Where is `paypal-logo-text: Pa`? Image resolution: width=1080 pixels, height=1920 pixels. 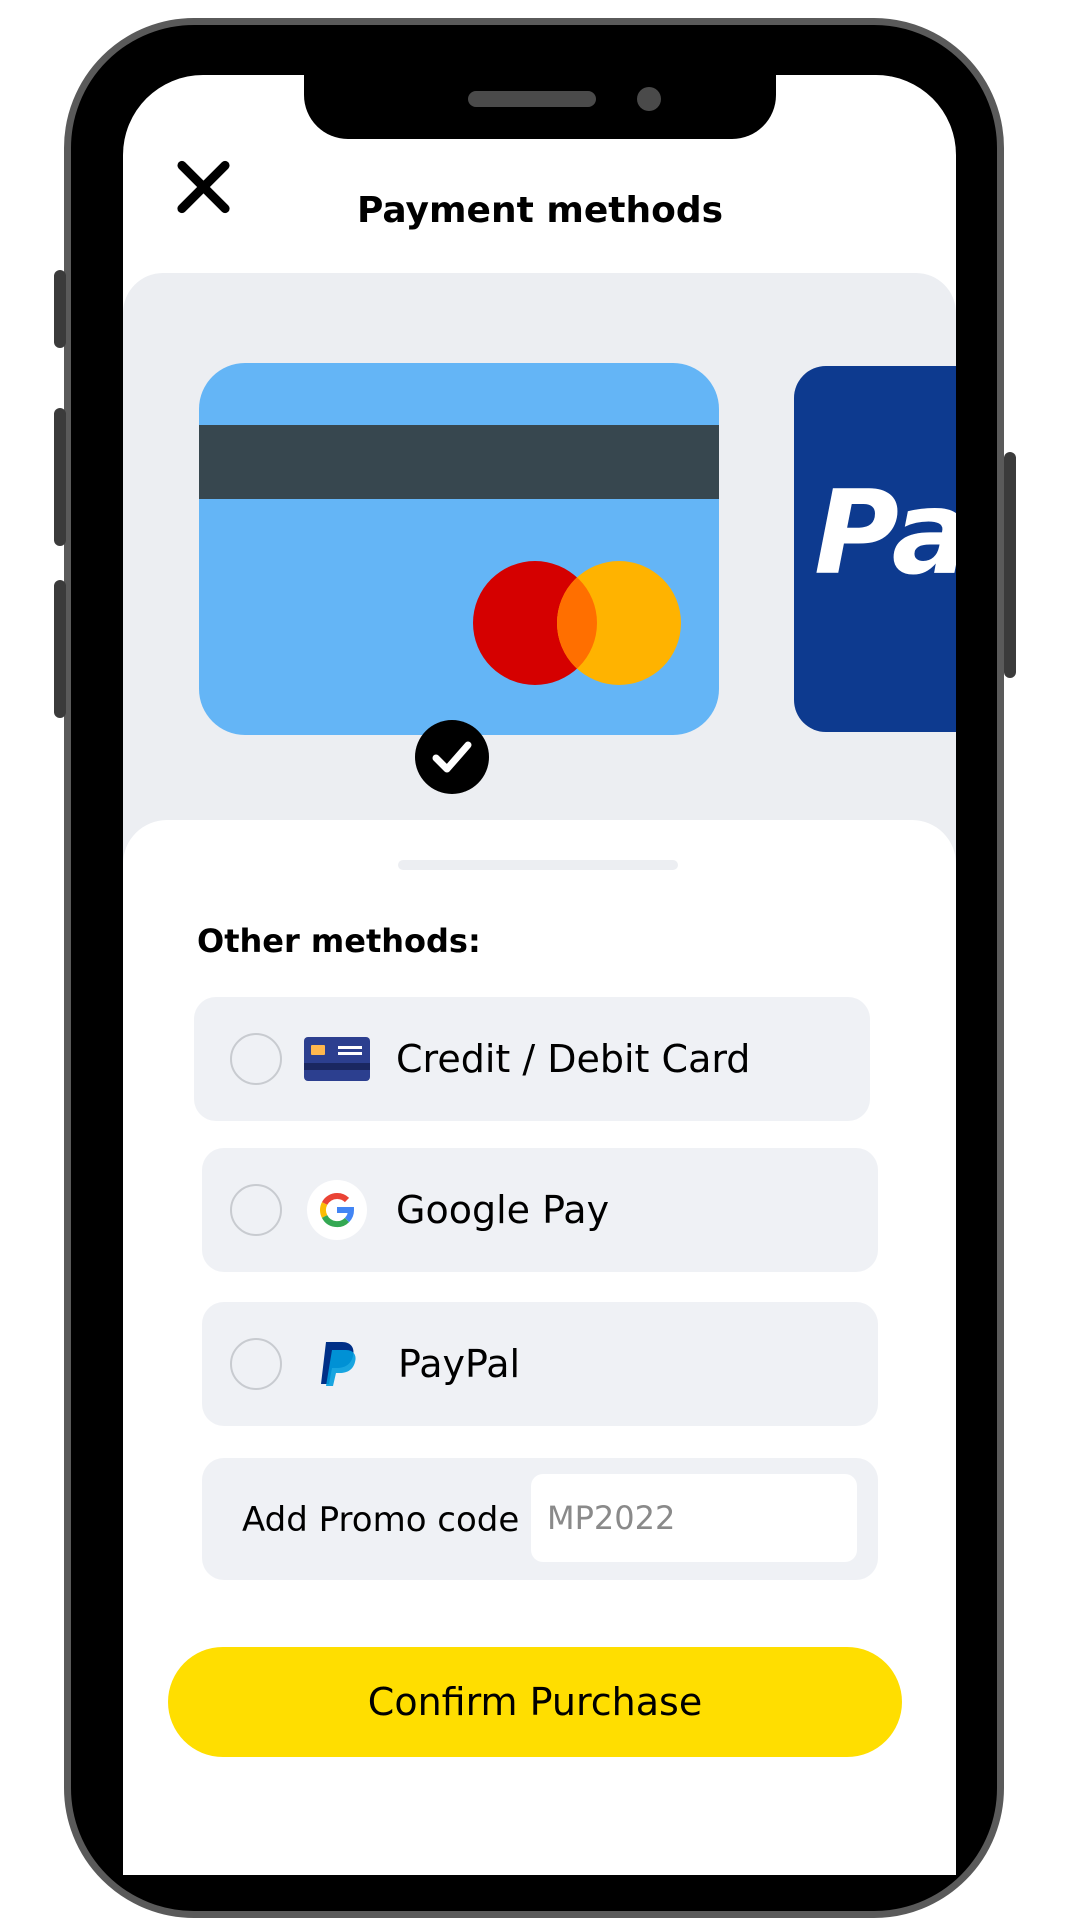 paypal-logo-text: Pa is located at coordinates (885, 533).